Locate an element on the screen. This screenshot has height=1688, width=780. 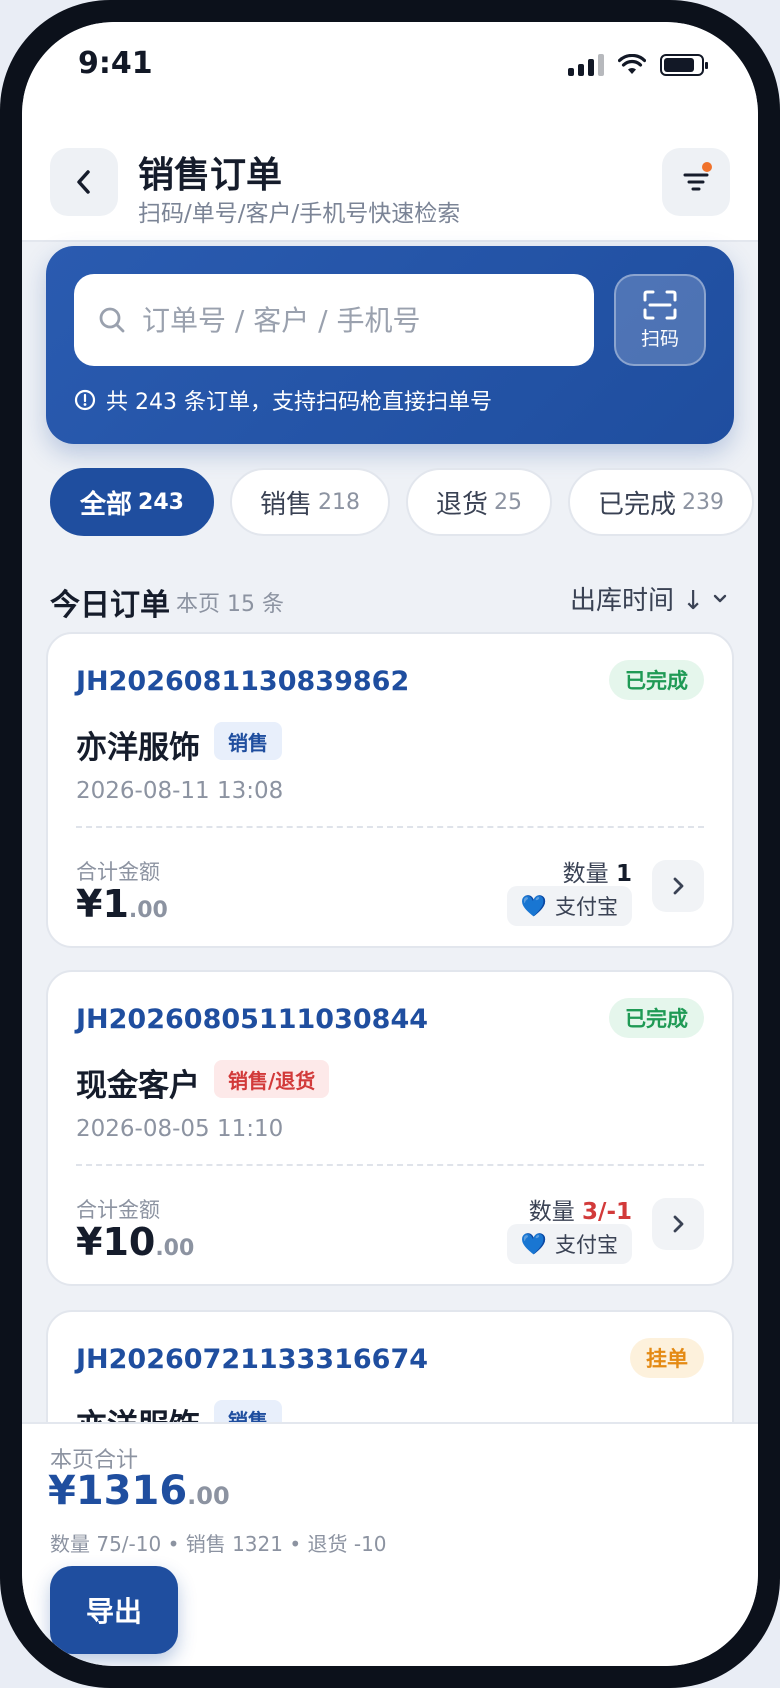
tab-completed: 已完成 239 is located at coordinates (660, 502).